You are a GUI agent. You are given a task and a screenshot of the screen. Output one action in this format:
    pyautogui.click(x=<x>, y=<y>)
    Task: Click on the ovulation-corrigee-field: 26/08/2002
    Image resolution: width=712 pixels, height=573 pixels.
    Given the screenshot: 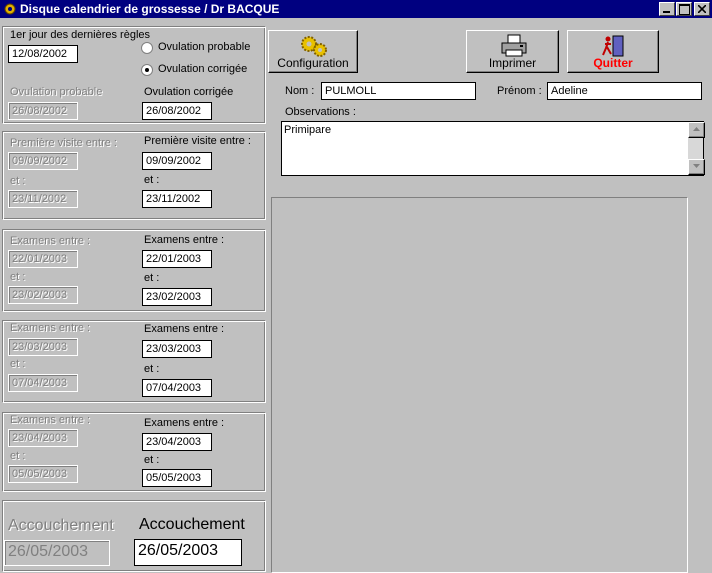 What is the action you would take?
    pyautogui.click(x=177, y=111)
    